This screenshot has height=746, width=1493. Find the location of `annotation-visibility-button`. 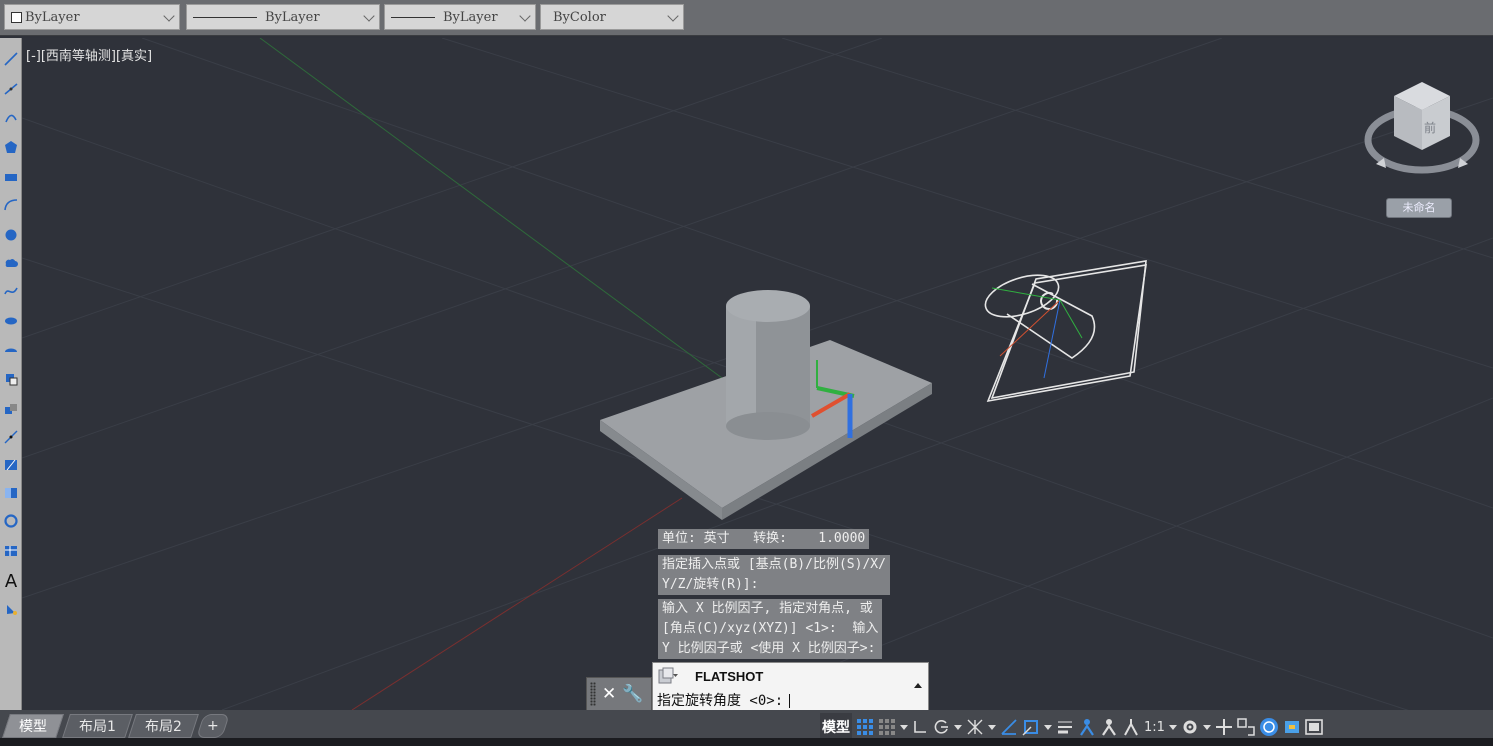

annotation-visibility-button is located at coordinates (1087, 727).